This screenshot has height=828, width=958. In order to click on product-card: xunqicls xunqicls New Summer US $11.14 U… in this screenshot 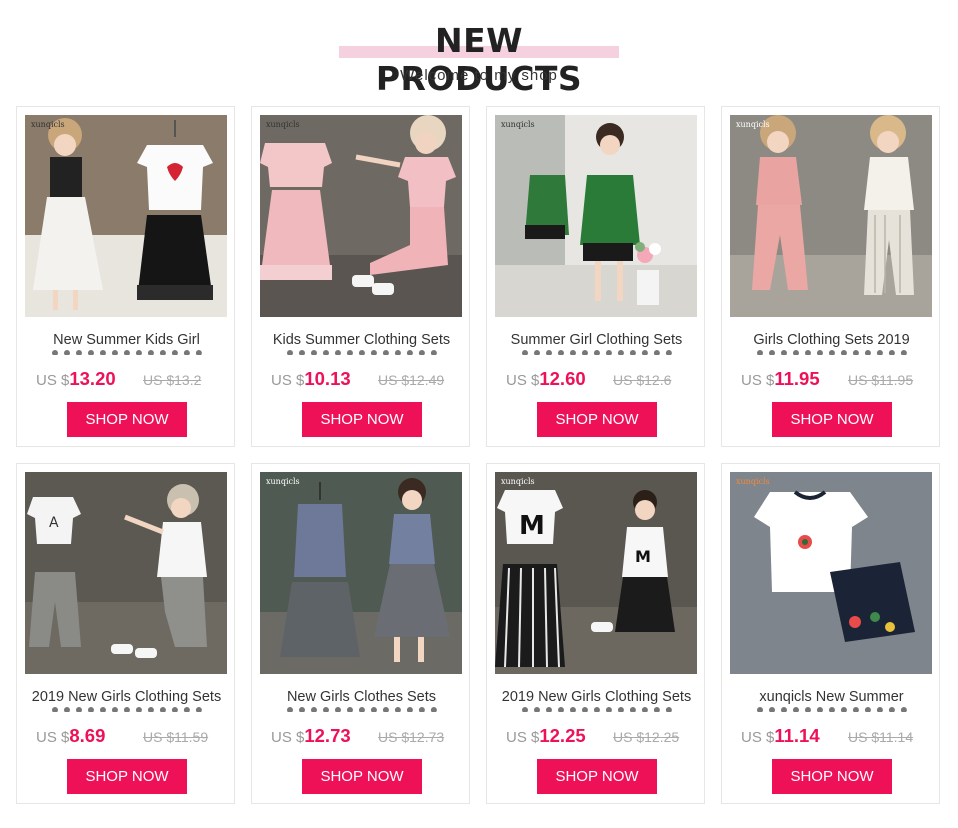, I will do `click(830, 633)`.